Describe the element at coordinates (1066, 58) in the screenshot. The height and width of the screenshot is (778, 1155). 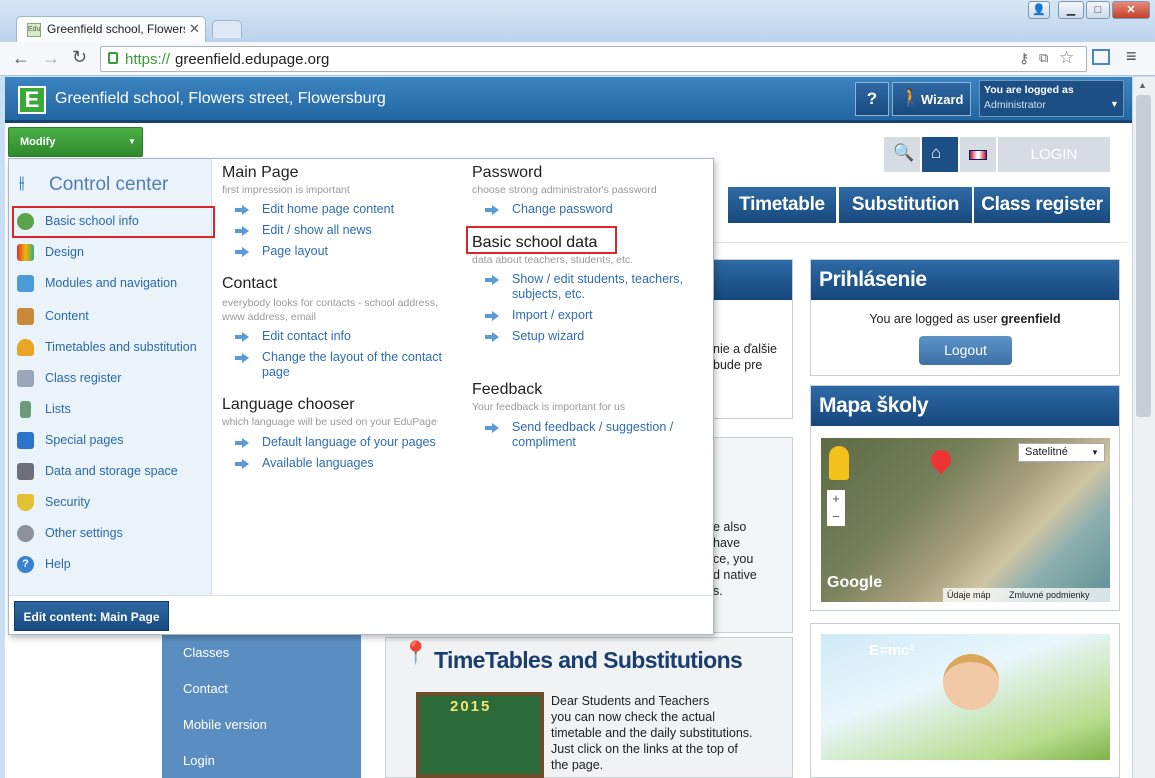
I see `bookmark-star-icon: ☆` at that location.